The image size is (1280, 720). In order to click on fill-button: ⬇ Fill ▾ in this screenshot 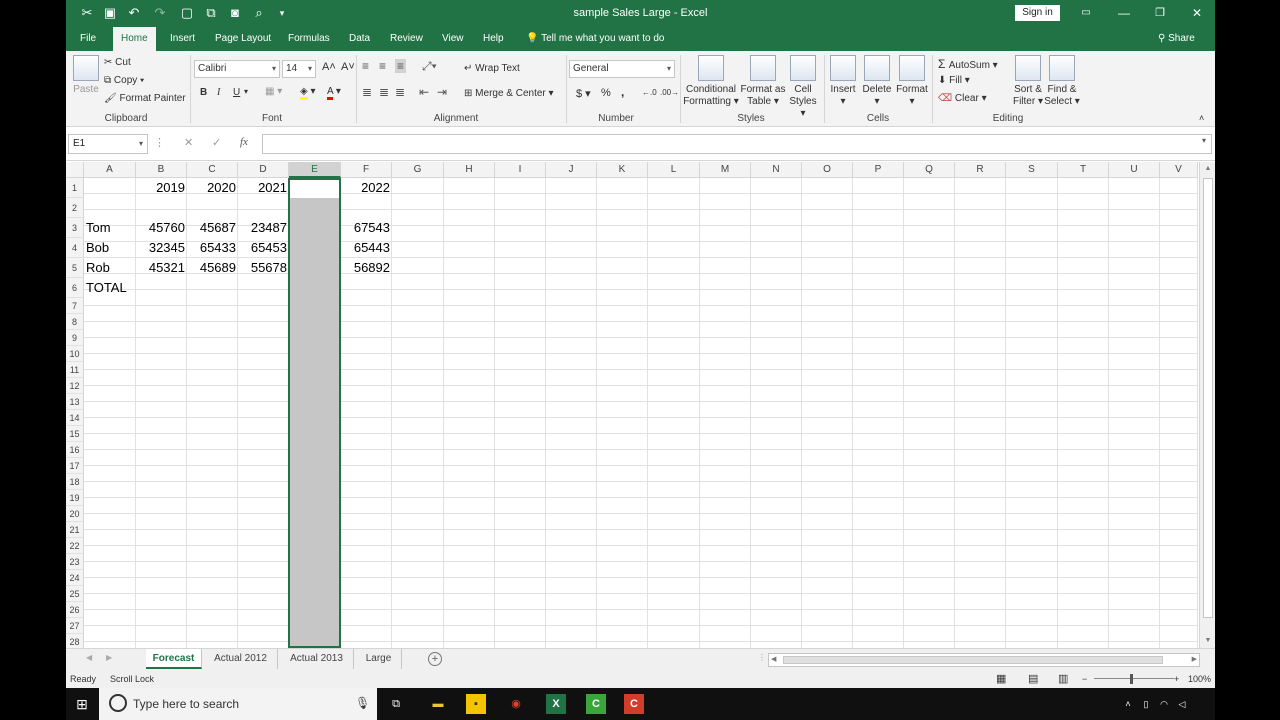, I will do `click(954, 80)`.